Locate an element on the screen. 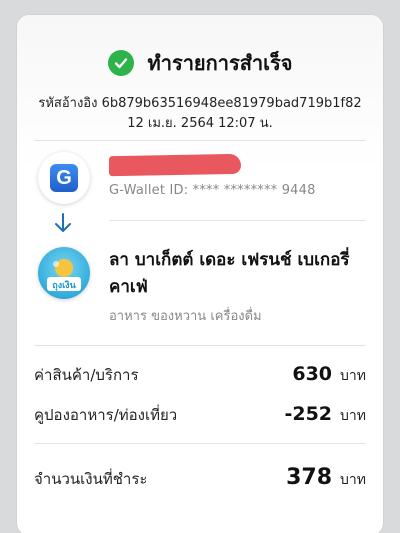  g-wallet-letter: G is located at coordinates (64, 178).